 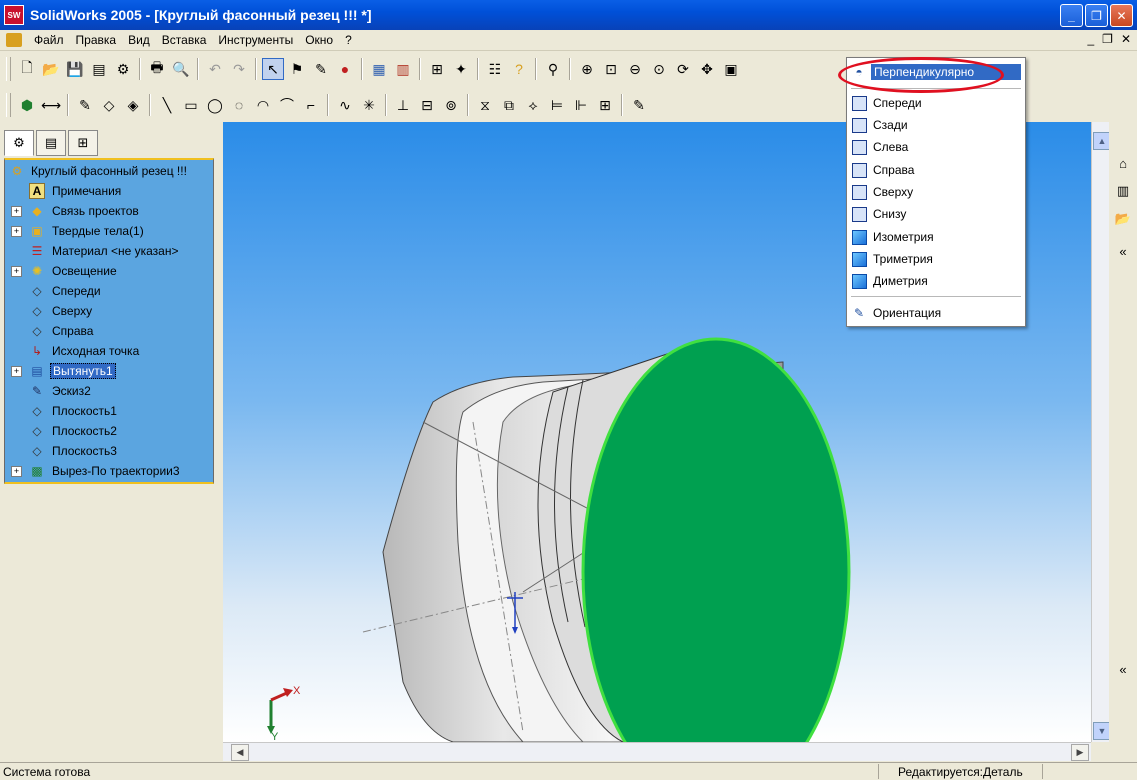 I want to click on menu-item-isometric: Изометрия, so click(x=936, y=237).